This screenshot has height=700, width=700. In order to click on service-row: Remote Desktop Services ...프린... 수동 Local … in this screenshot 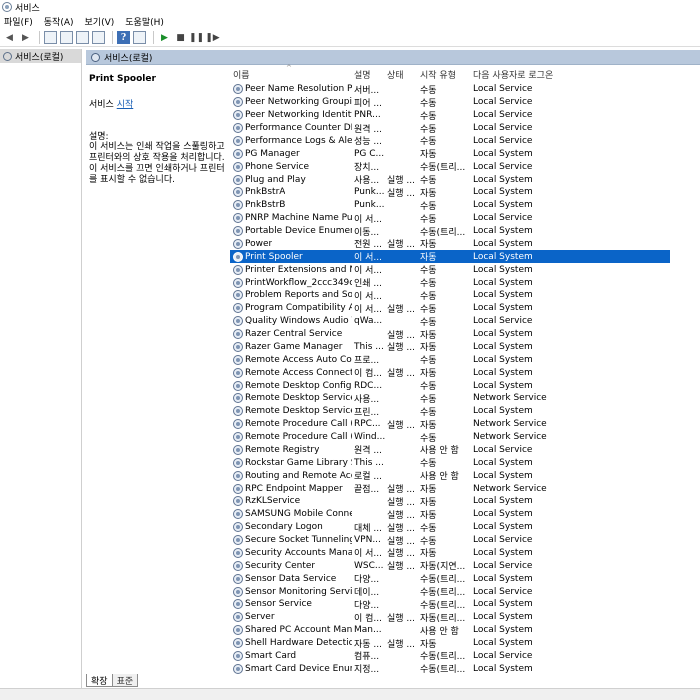, I will do `click(450, 411)`.